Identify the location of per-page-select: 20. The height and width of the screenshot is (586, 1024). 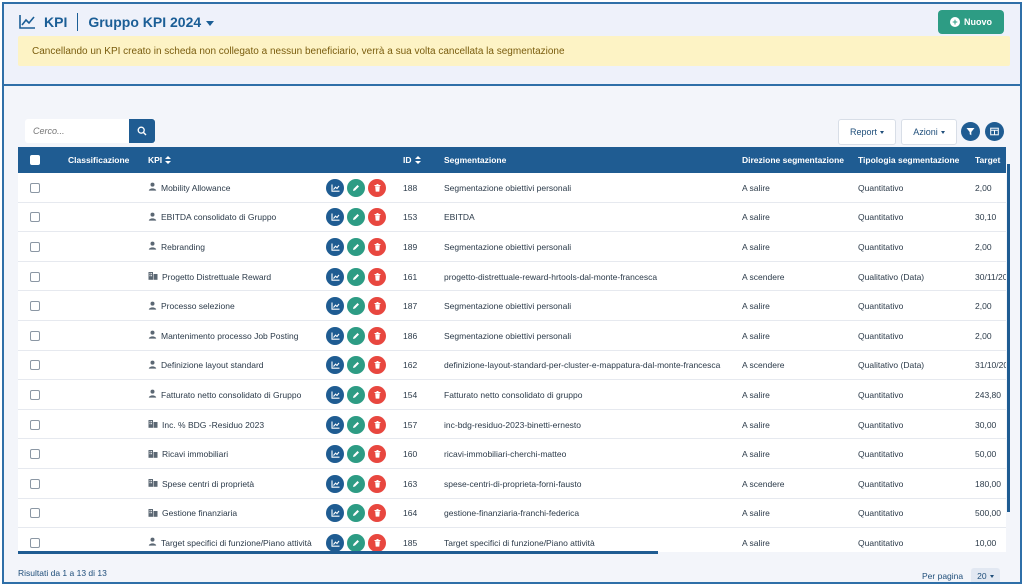
(985, 575).